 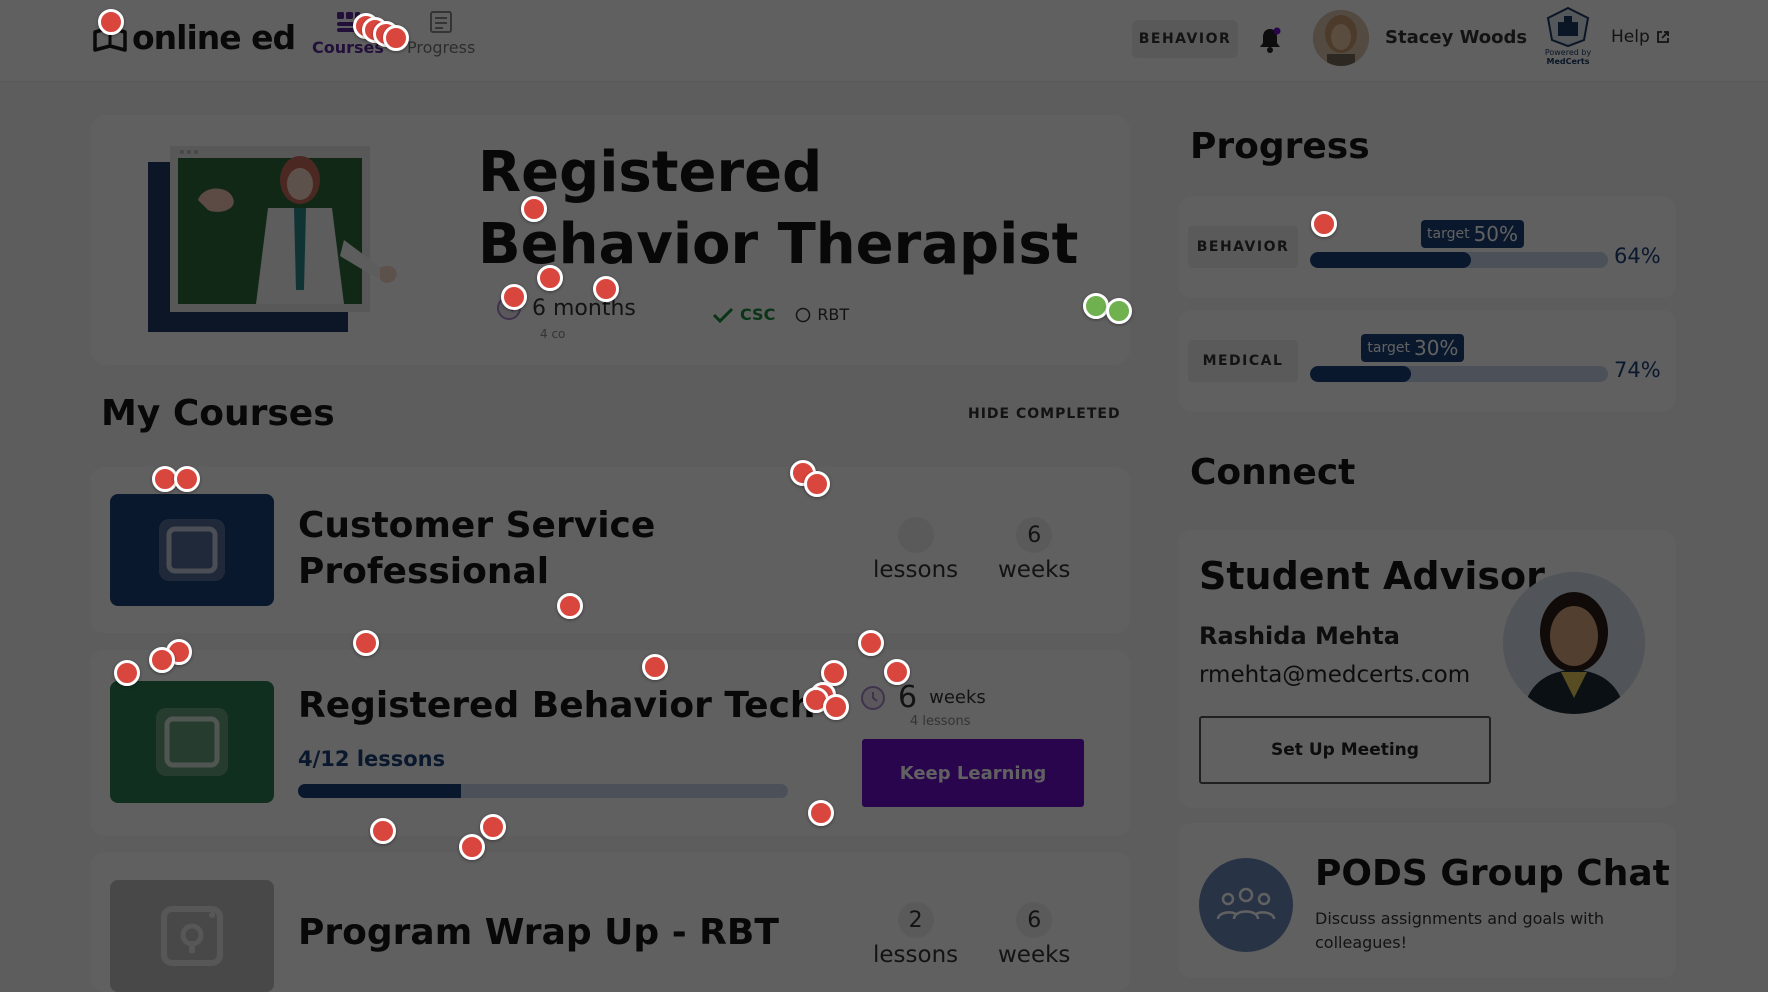 What do you see at coordinates (1496, 234) in the screenshot?
I see `target-value: 50%` at bounding box center [1496, 234].